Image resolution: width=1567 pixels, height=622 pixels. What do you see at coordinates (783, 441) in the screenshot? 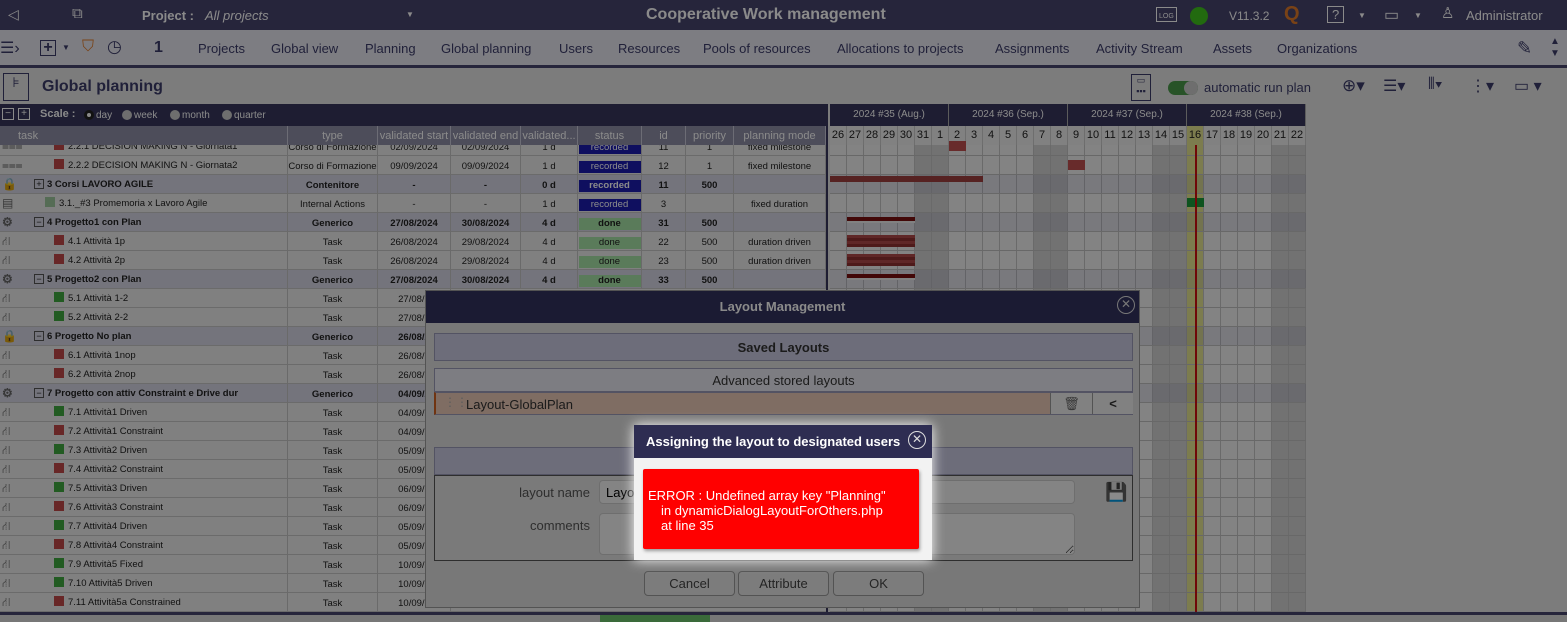
I see `error-dialog-title: Assigning the layout to designated users` at bounding box center [783, 441].